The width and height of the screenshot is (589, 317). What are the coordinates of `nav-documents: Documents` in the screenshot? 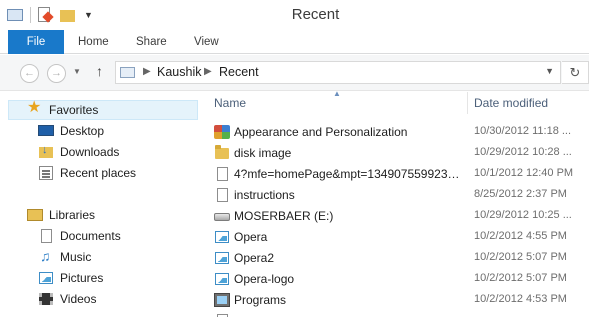 It's located at (79, 236).